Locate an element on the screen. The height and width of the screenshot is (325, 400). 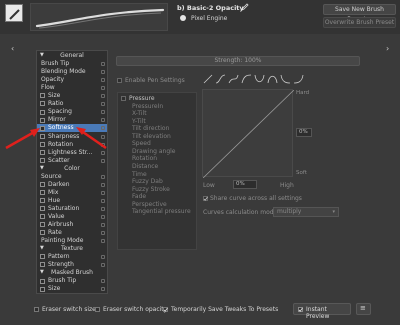
curve-s2-icon is located at coordinates (233, 79).